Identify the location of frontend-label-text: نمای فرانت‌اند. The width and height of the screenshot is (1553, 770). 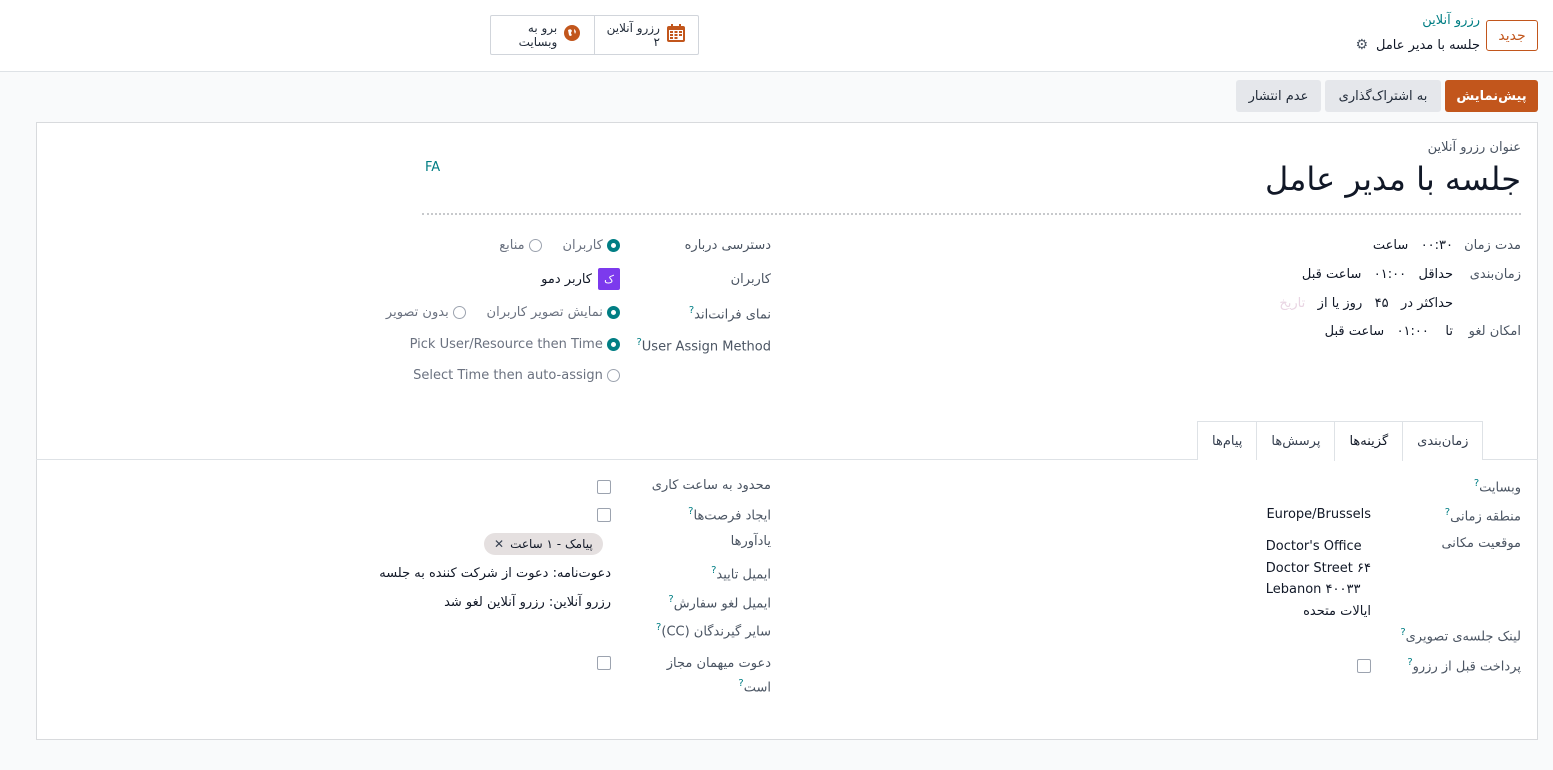
(732, 315).